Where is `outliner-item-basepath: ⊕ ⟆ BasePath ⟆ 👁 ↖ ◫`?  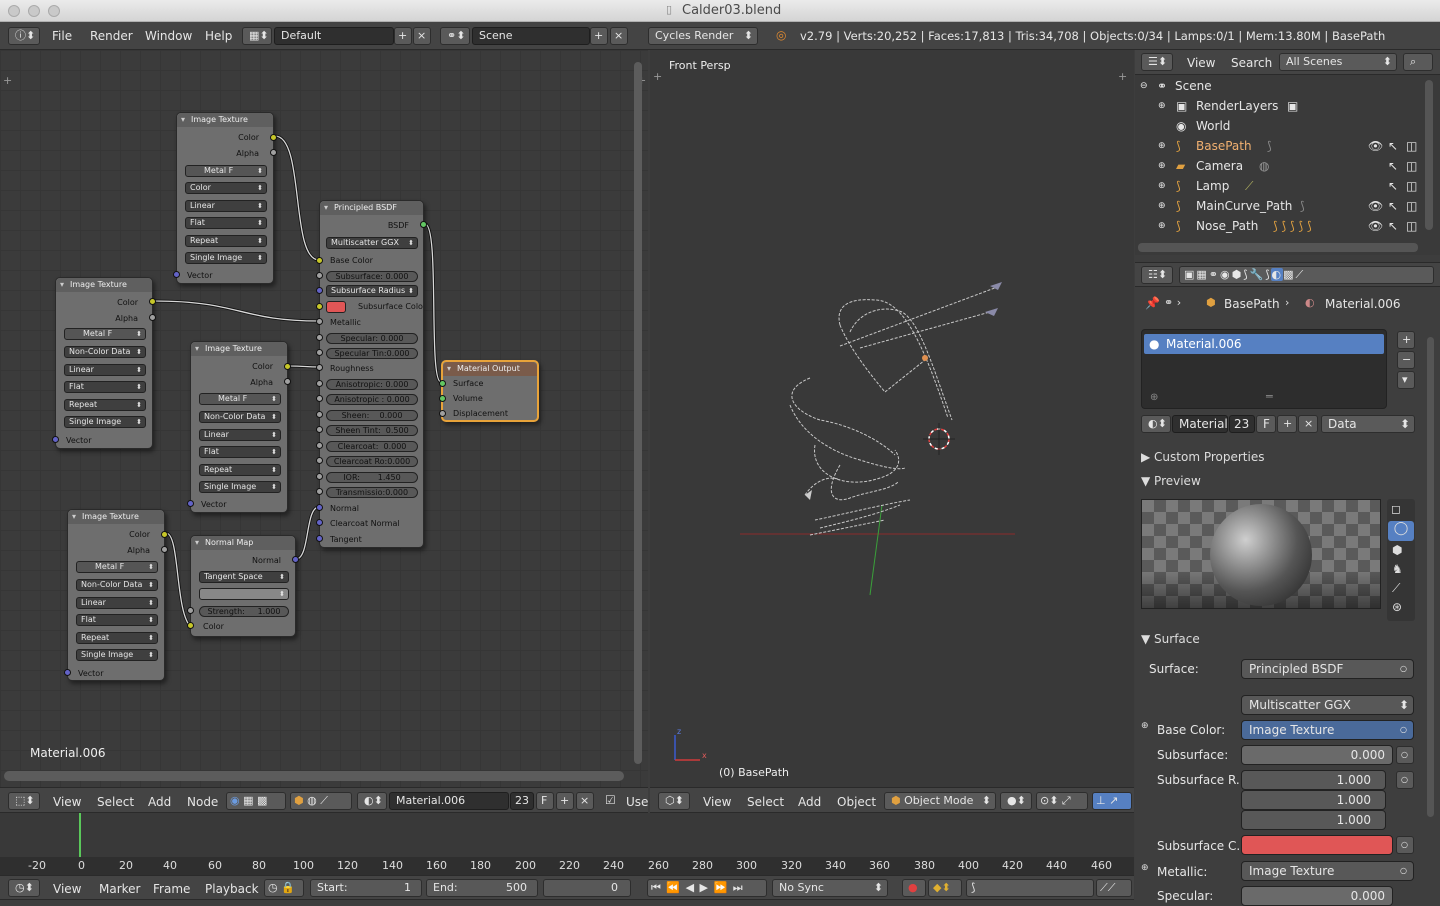
outliner-item-basepath: ⊕ ⟆ BasePath ⟆ 👁 ↖ ◫ is located at coordinates (1280, 146).